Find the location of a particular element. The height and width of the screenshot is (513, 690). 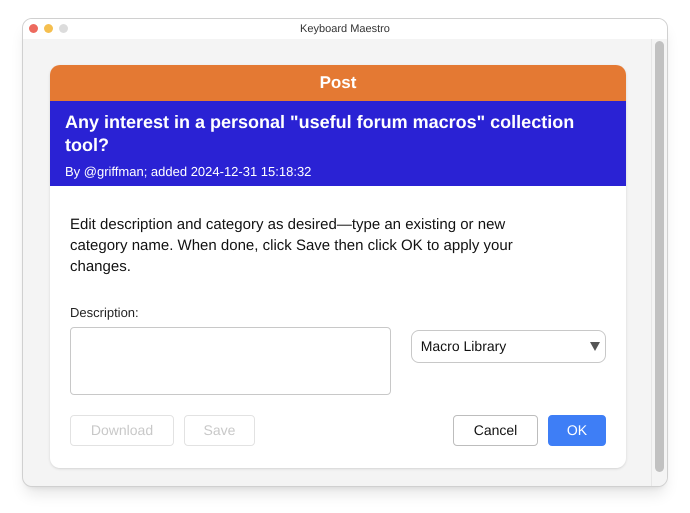

scrollbar is located at coordinates (659, 262).